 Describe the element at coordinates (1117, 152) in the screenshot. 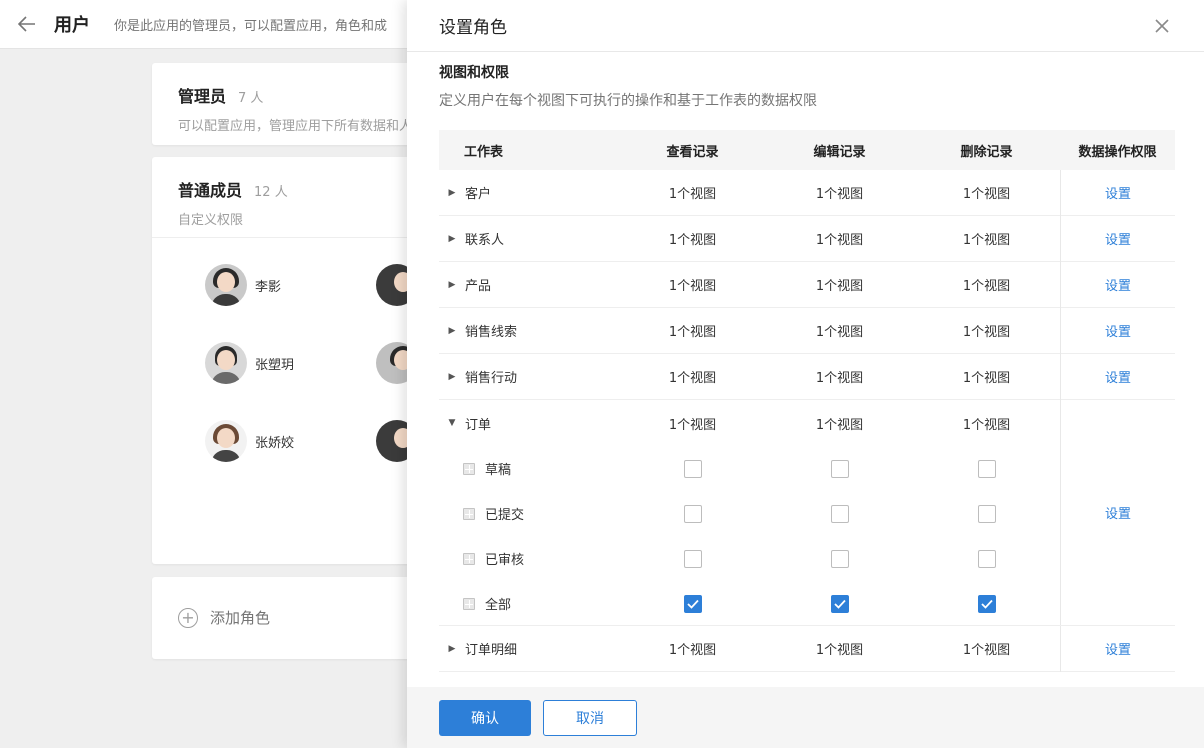

I see `column-header: 数据操作权限` at that location.